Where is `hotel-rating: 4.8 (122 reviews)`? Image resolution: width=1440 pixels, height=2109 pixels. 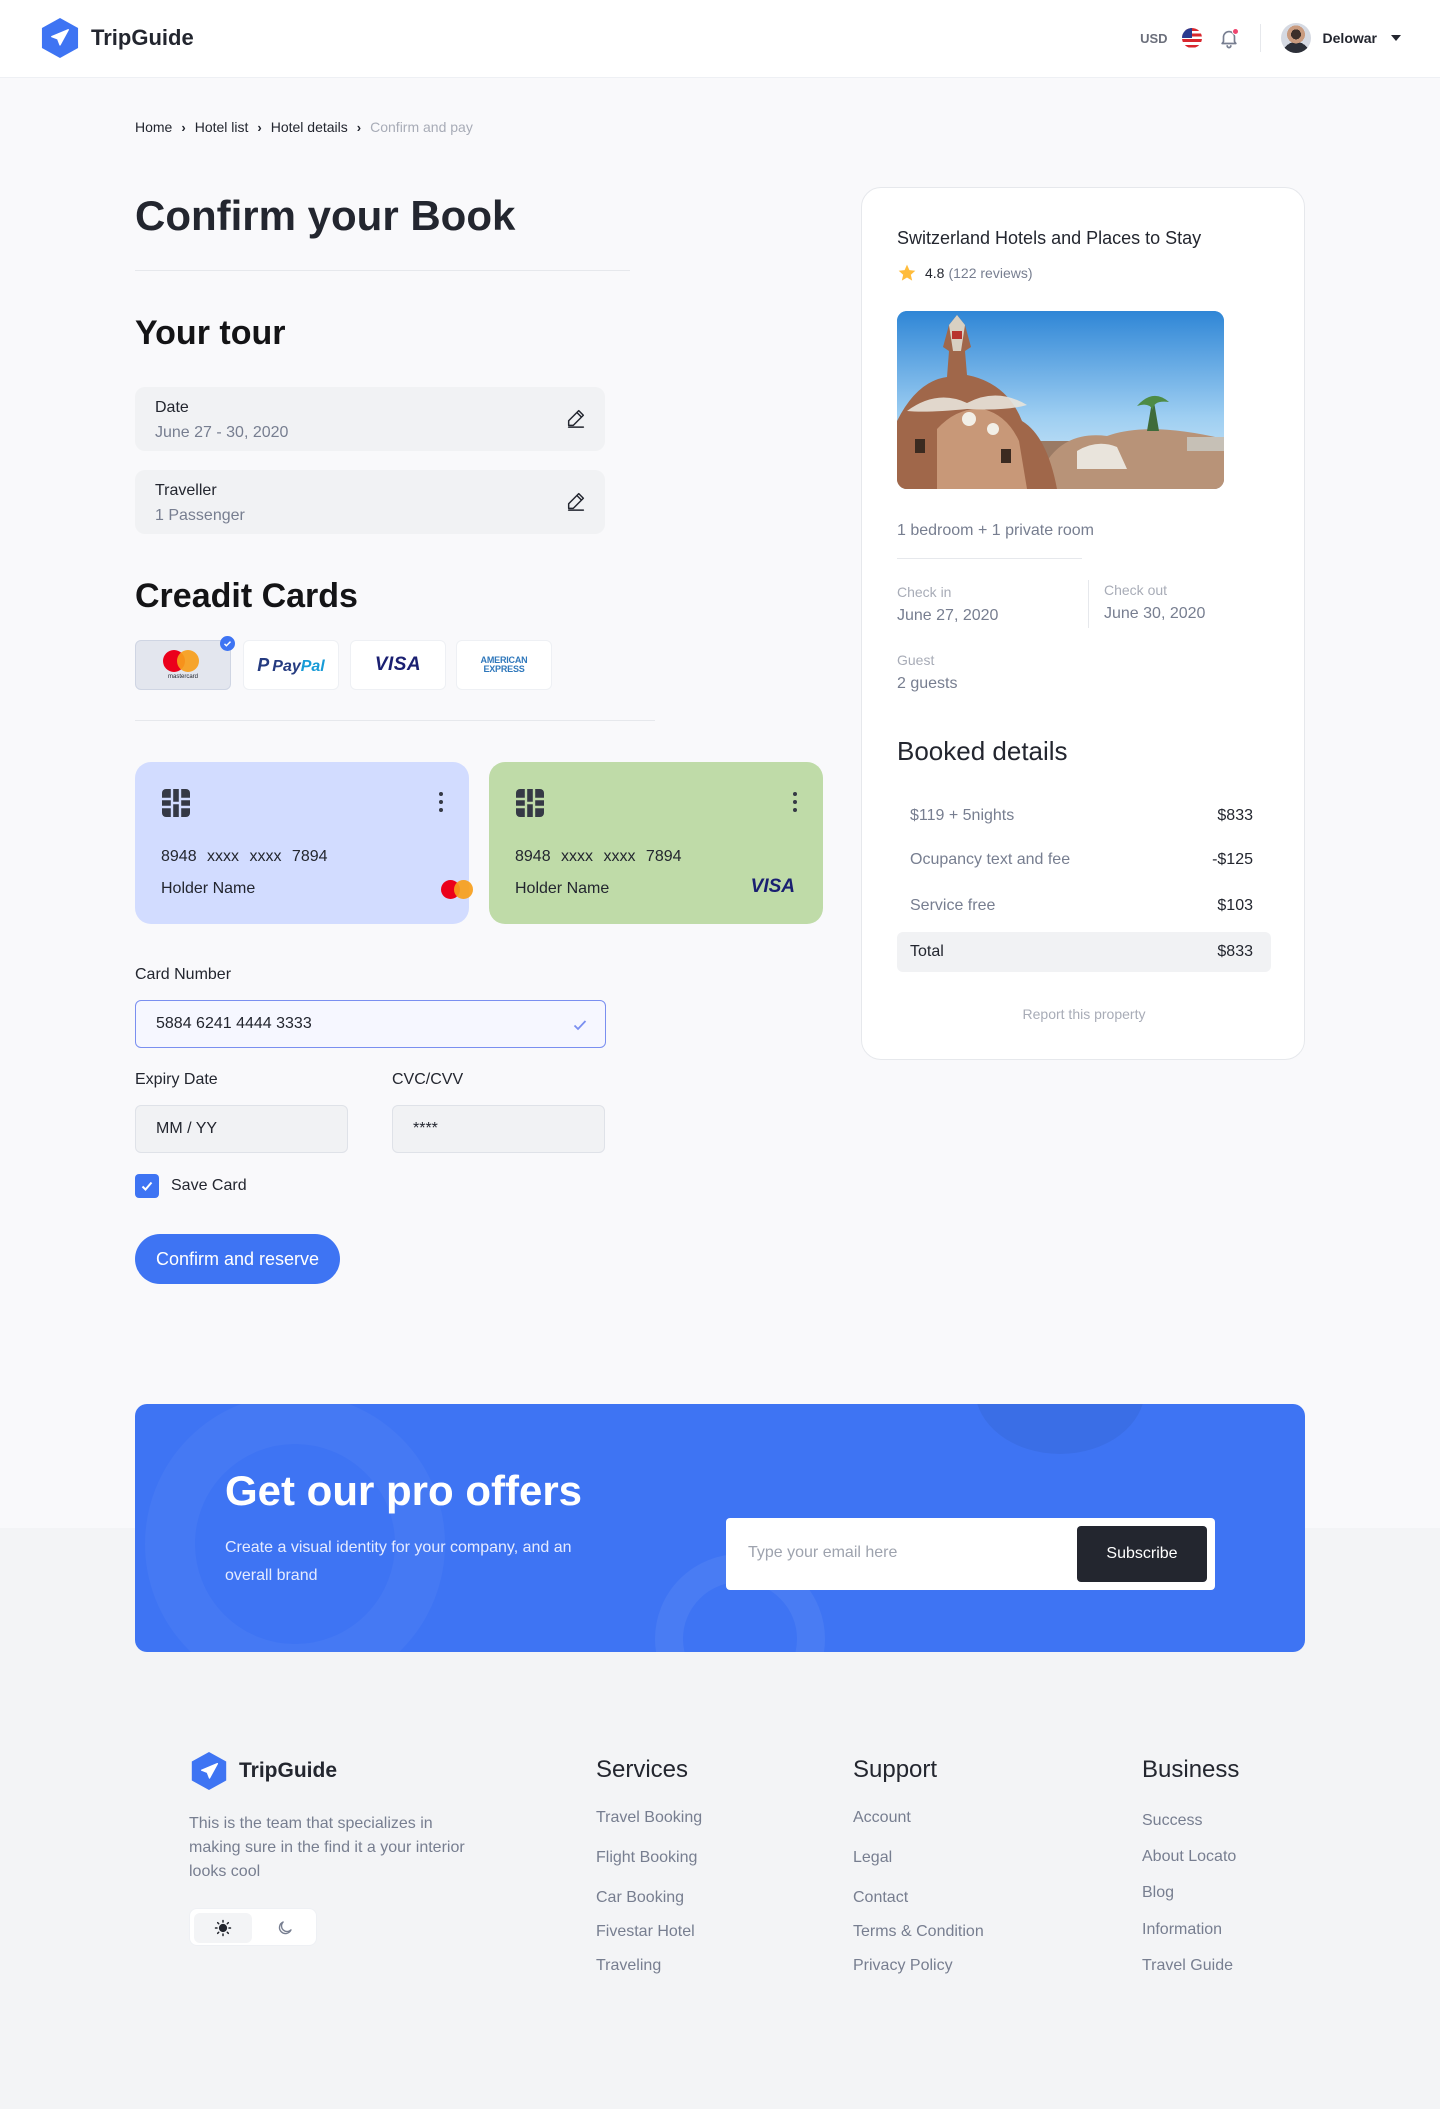 hotel-rating: 4.8 (122 reviews) is located at coordinates (965, 273).